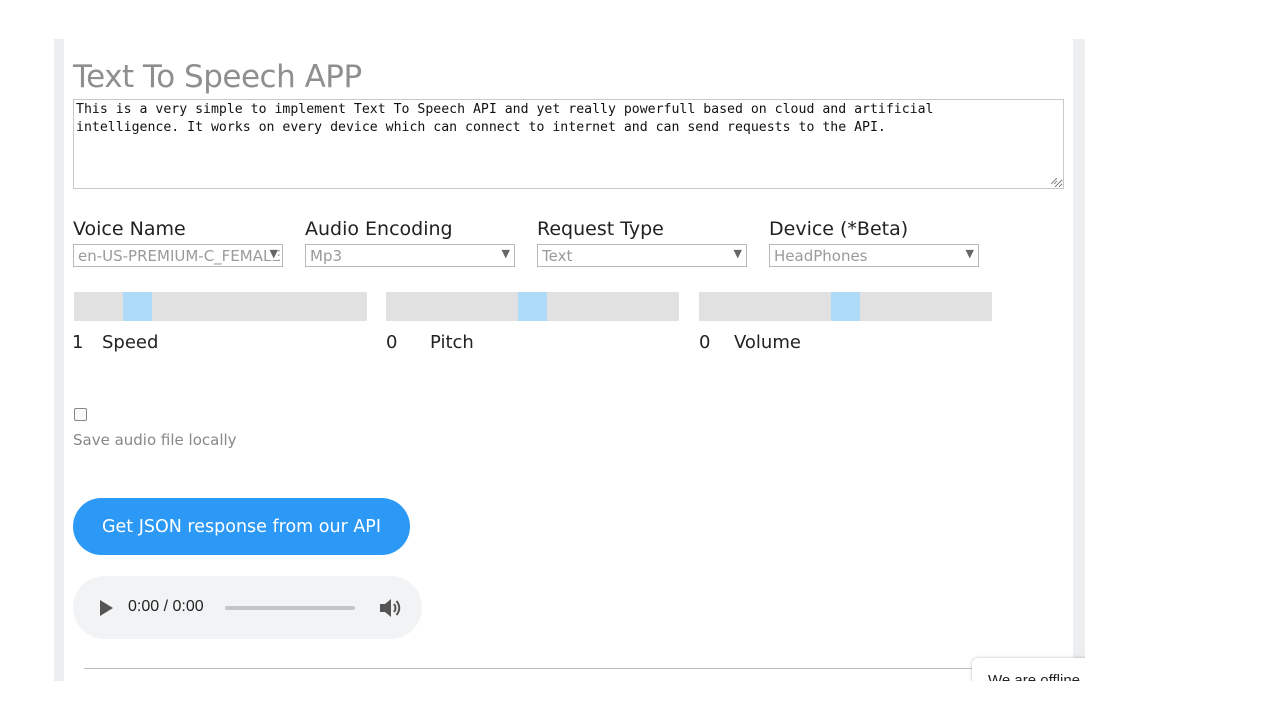  Describe the element at coordinates (643, 242) in the screenshot. I see `request-type-field: Request Type Text ▼` at that location.